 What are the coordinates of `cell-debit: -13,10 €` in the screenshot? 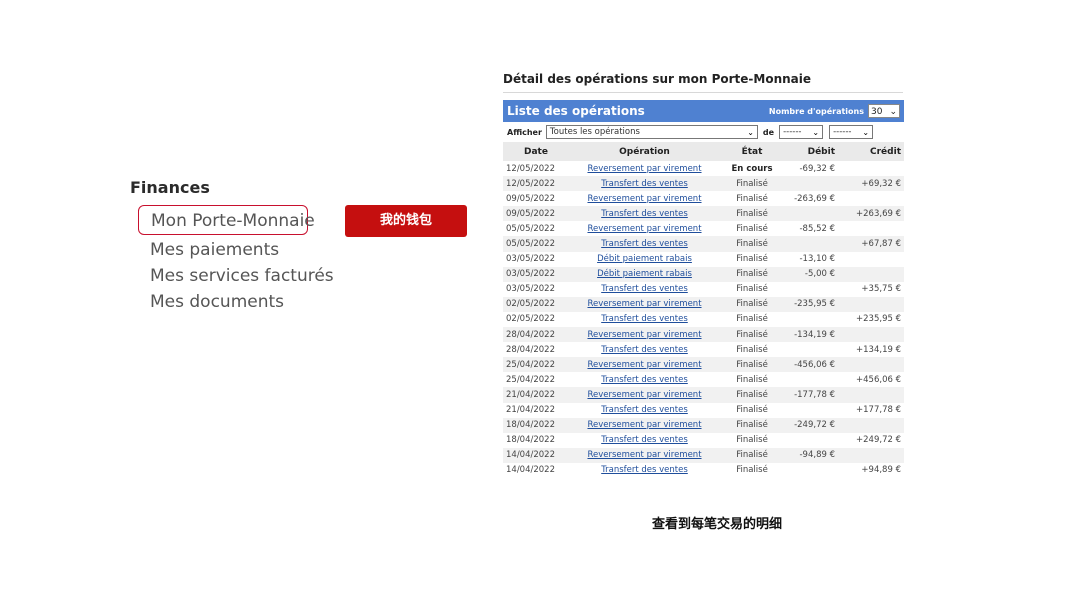 It's located at (811, 259).